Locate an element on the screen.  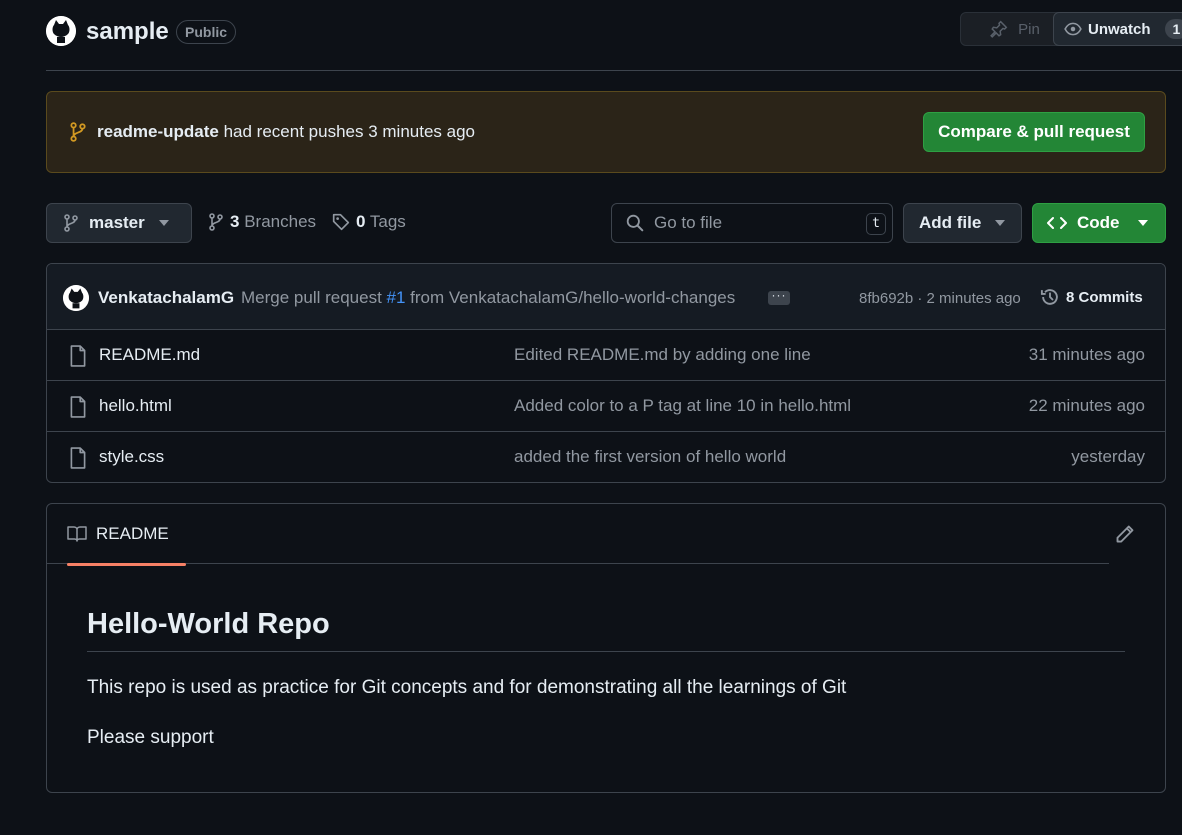
unwatch-button: Unwatch 1 is located at coordinates (1117, 29).